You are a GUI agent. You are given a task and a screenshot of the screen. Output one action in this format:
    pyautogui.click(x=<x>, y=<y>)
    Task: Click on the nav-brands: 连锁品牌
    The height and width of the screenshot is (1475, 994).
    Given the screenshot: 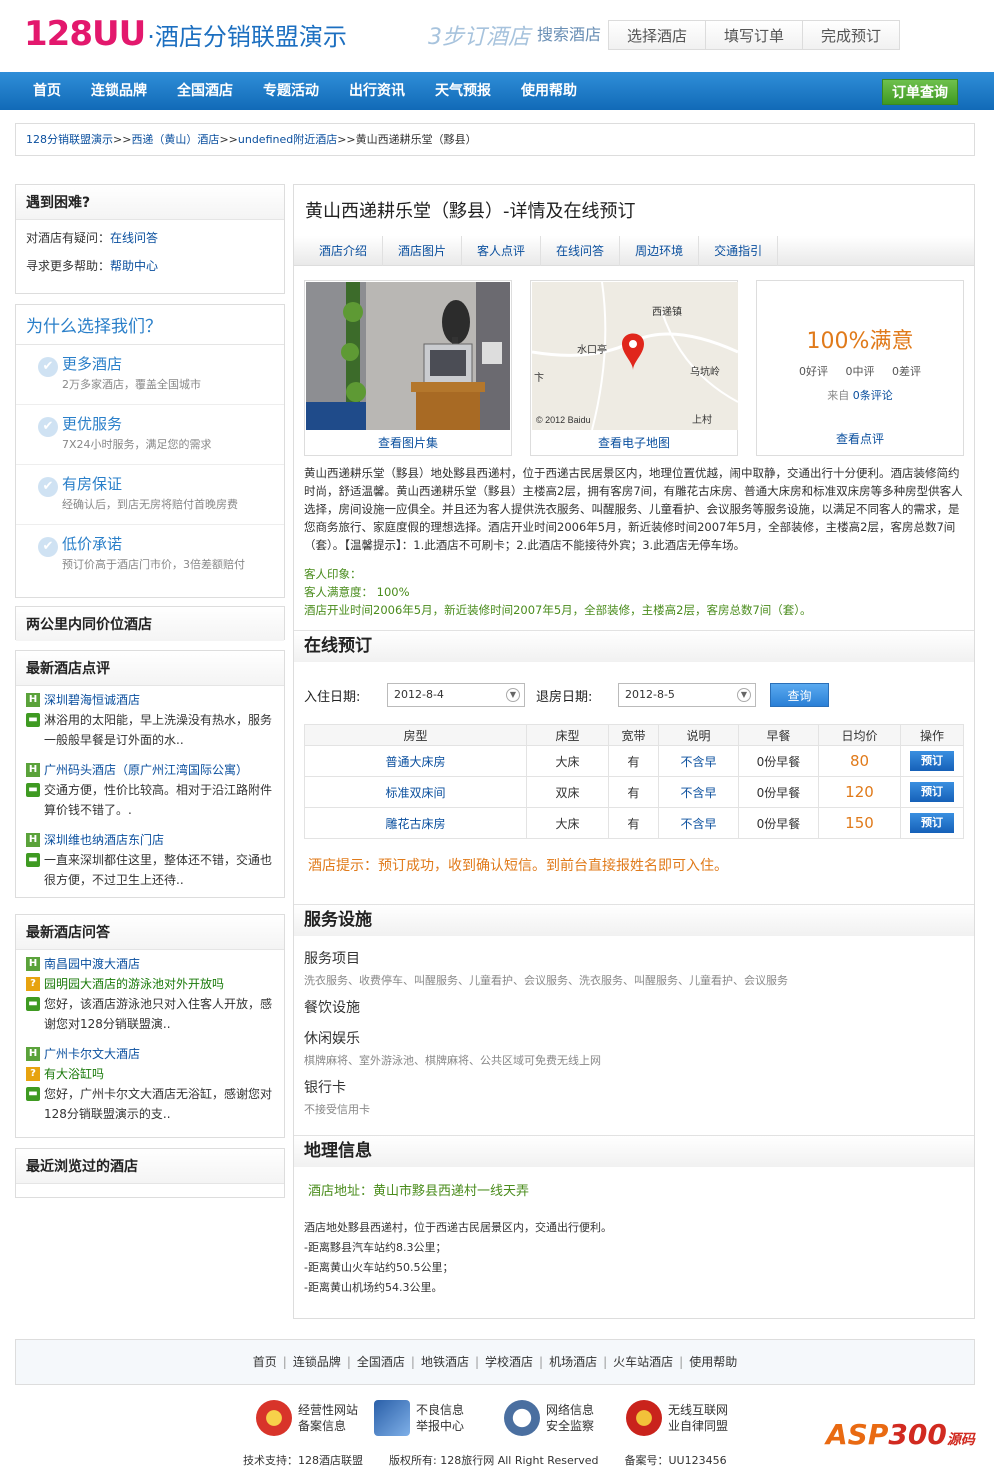 What is the action you would take?
    pyautogui.click(x=119, y=91)
    